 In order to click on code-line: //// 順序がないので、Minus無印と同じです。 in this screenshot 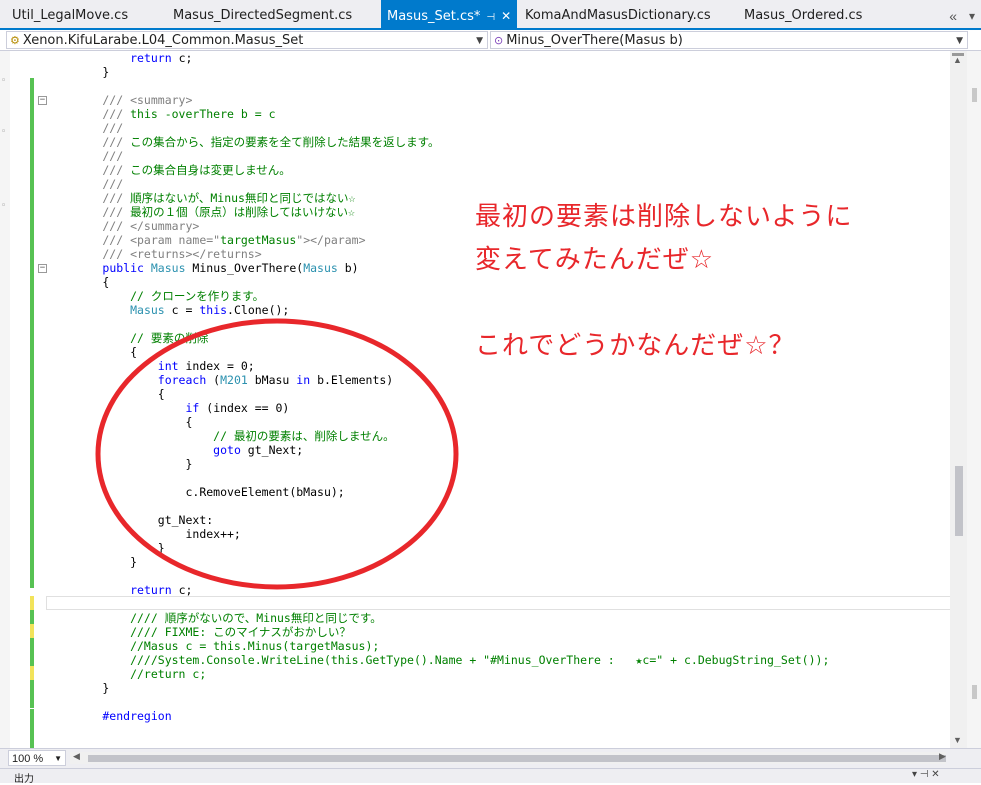, I will do `click(214, 618)`.